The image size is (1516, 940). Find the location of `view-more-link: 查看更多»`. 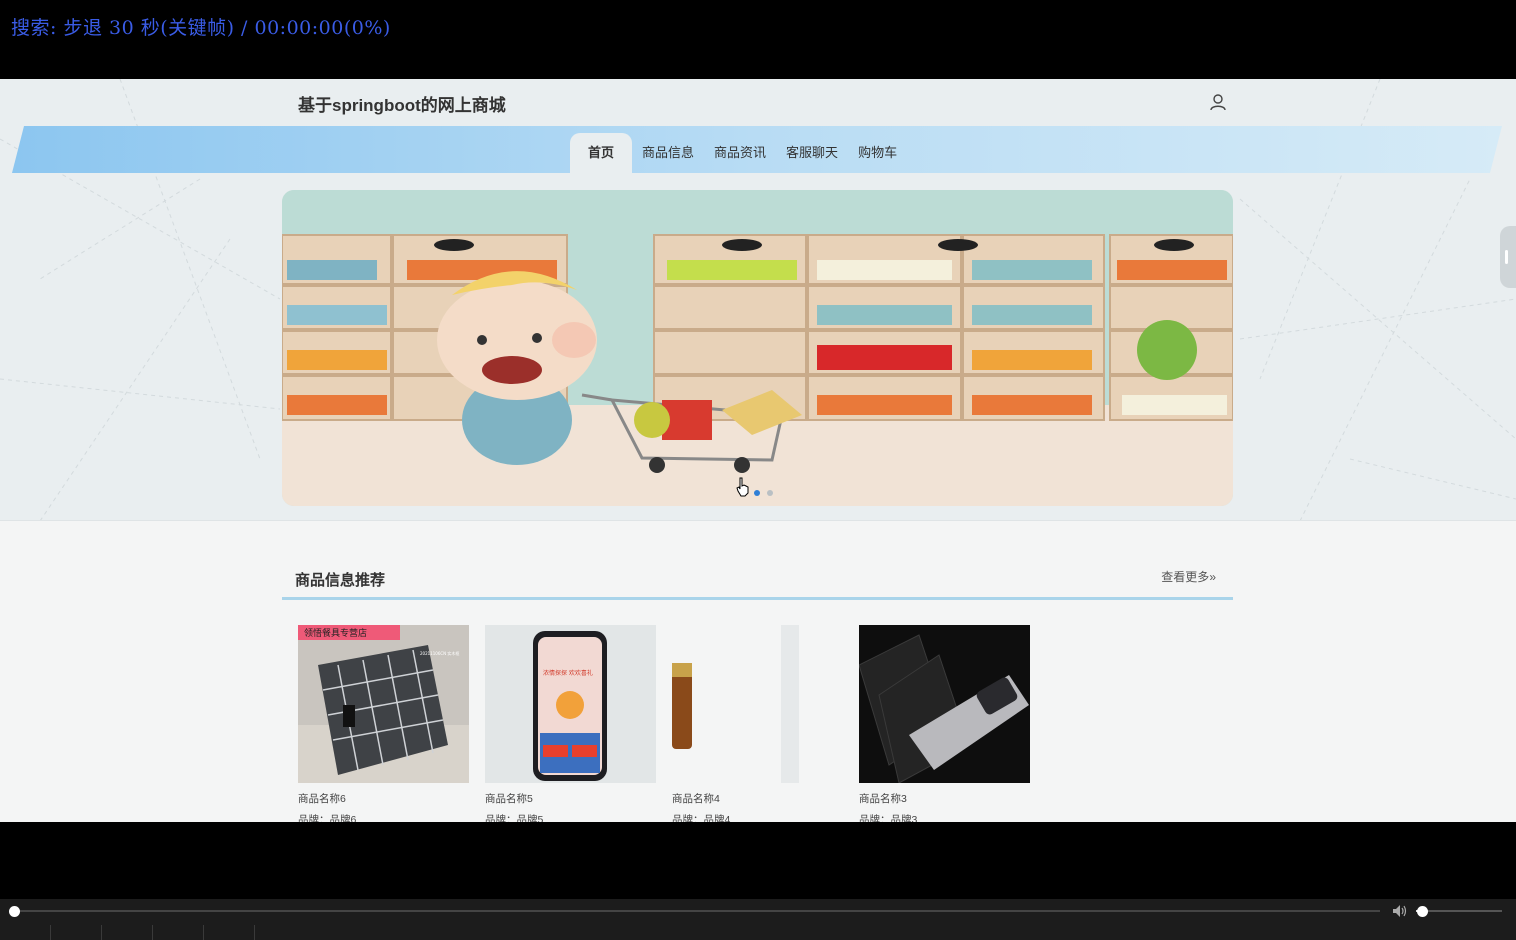

view-more-link: 查看更多» is located at coordinates (1188, 576).